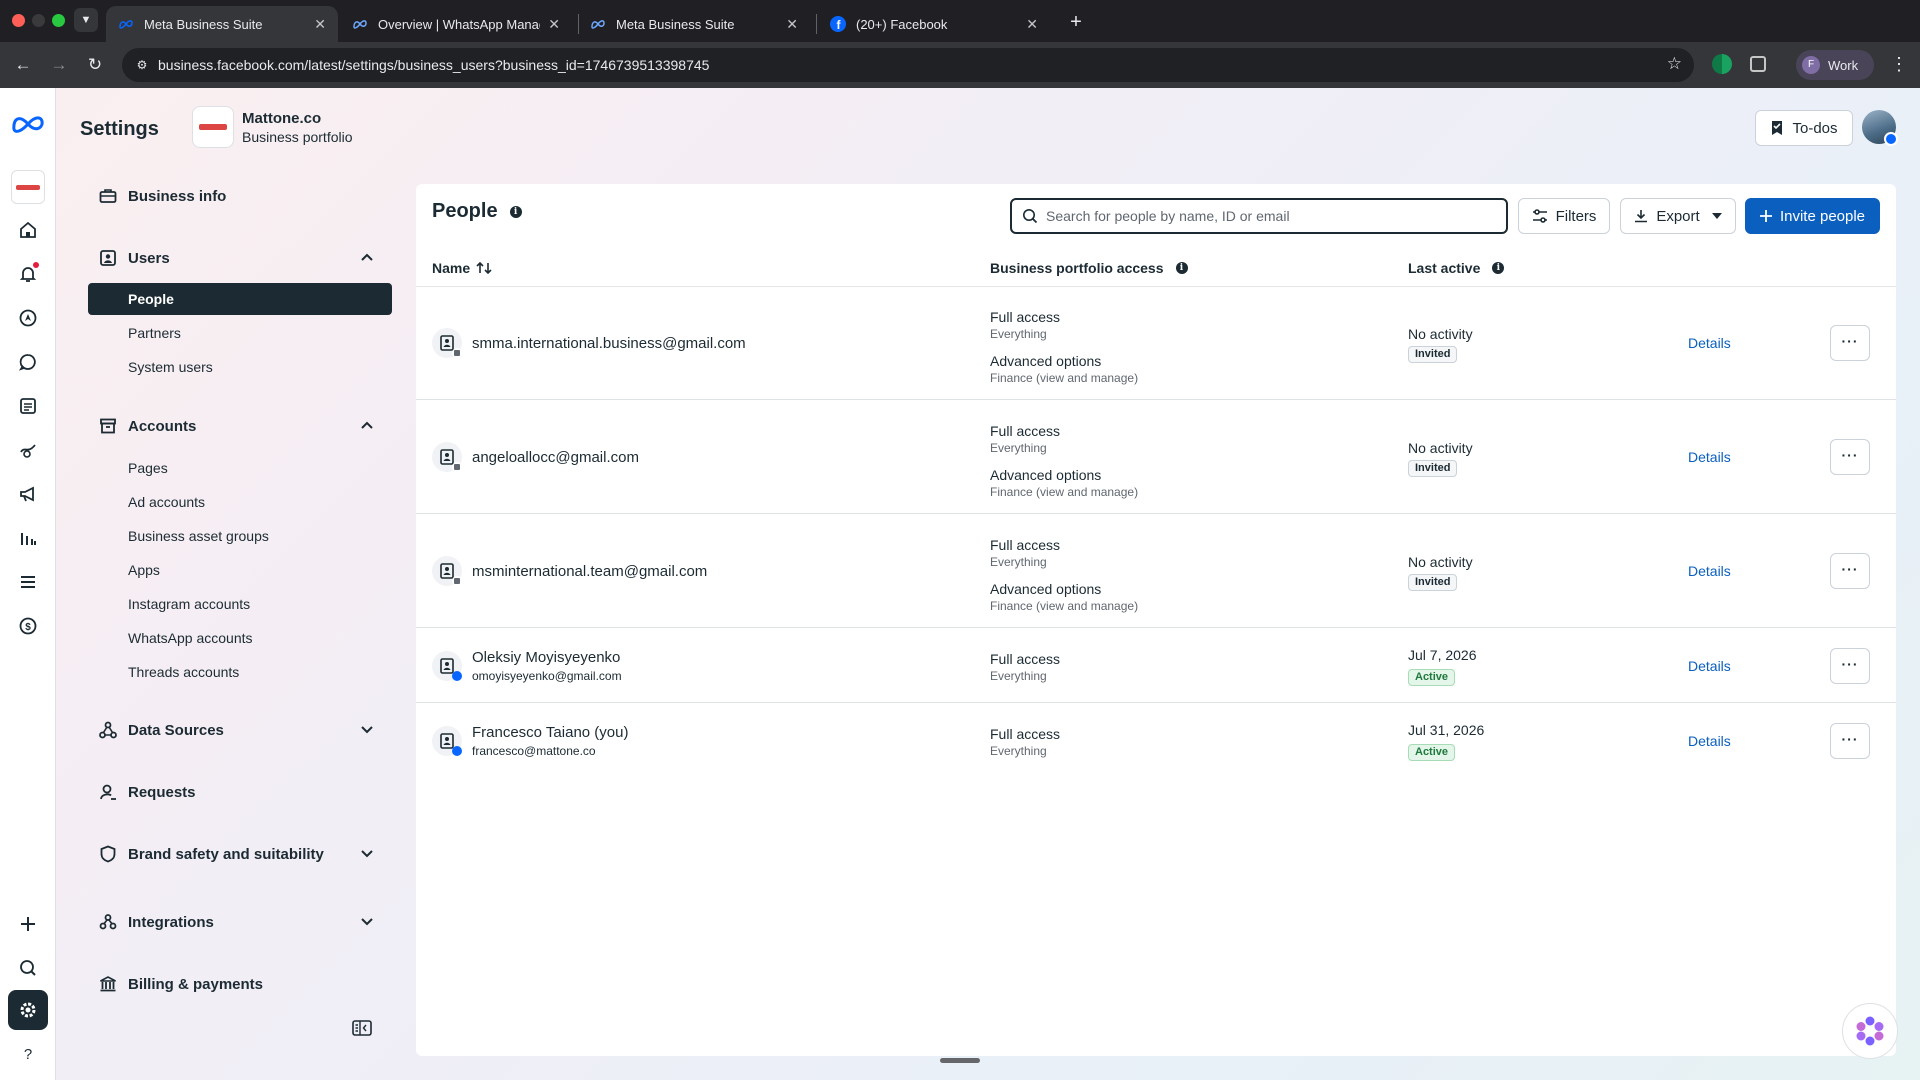  What do you see at coordinates (1674, 64) in the screenshot?
I see `bookmark-star-icon: ☆` at bounding box center [1674, 64].